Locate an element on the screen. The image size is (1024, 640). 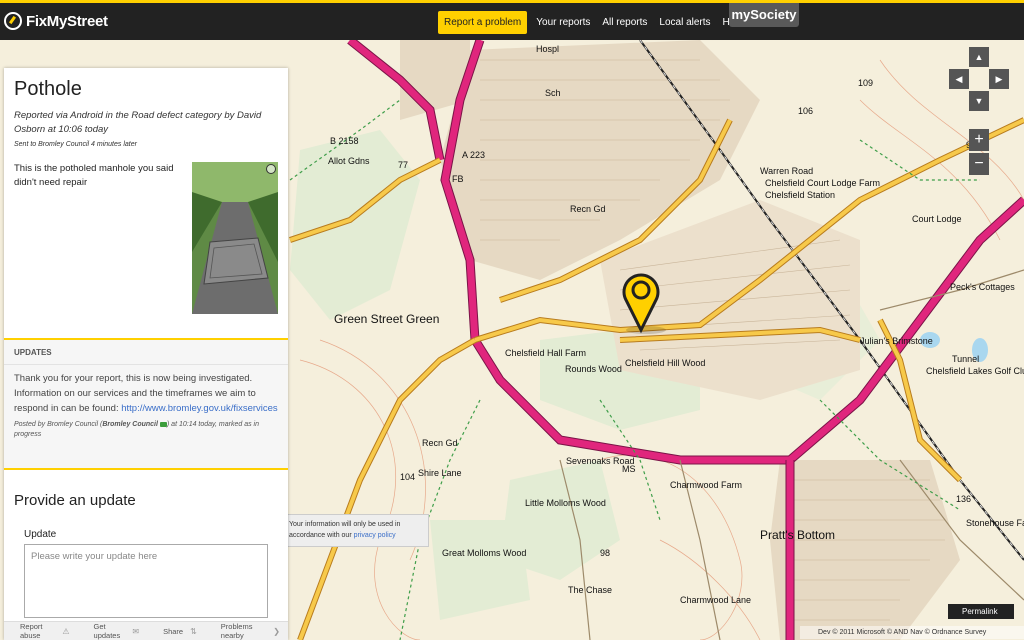
map-label: B 2158 is located at coordinates (344, 141).